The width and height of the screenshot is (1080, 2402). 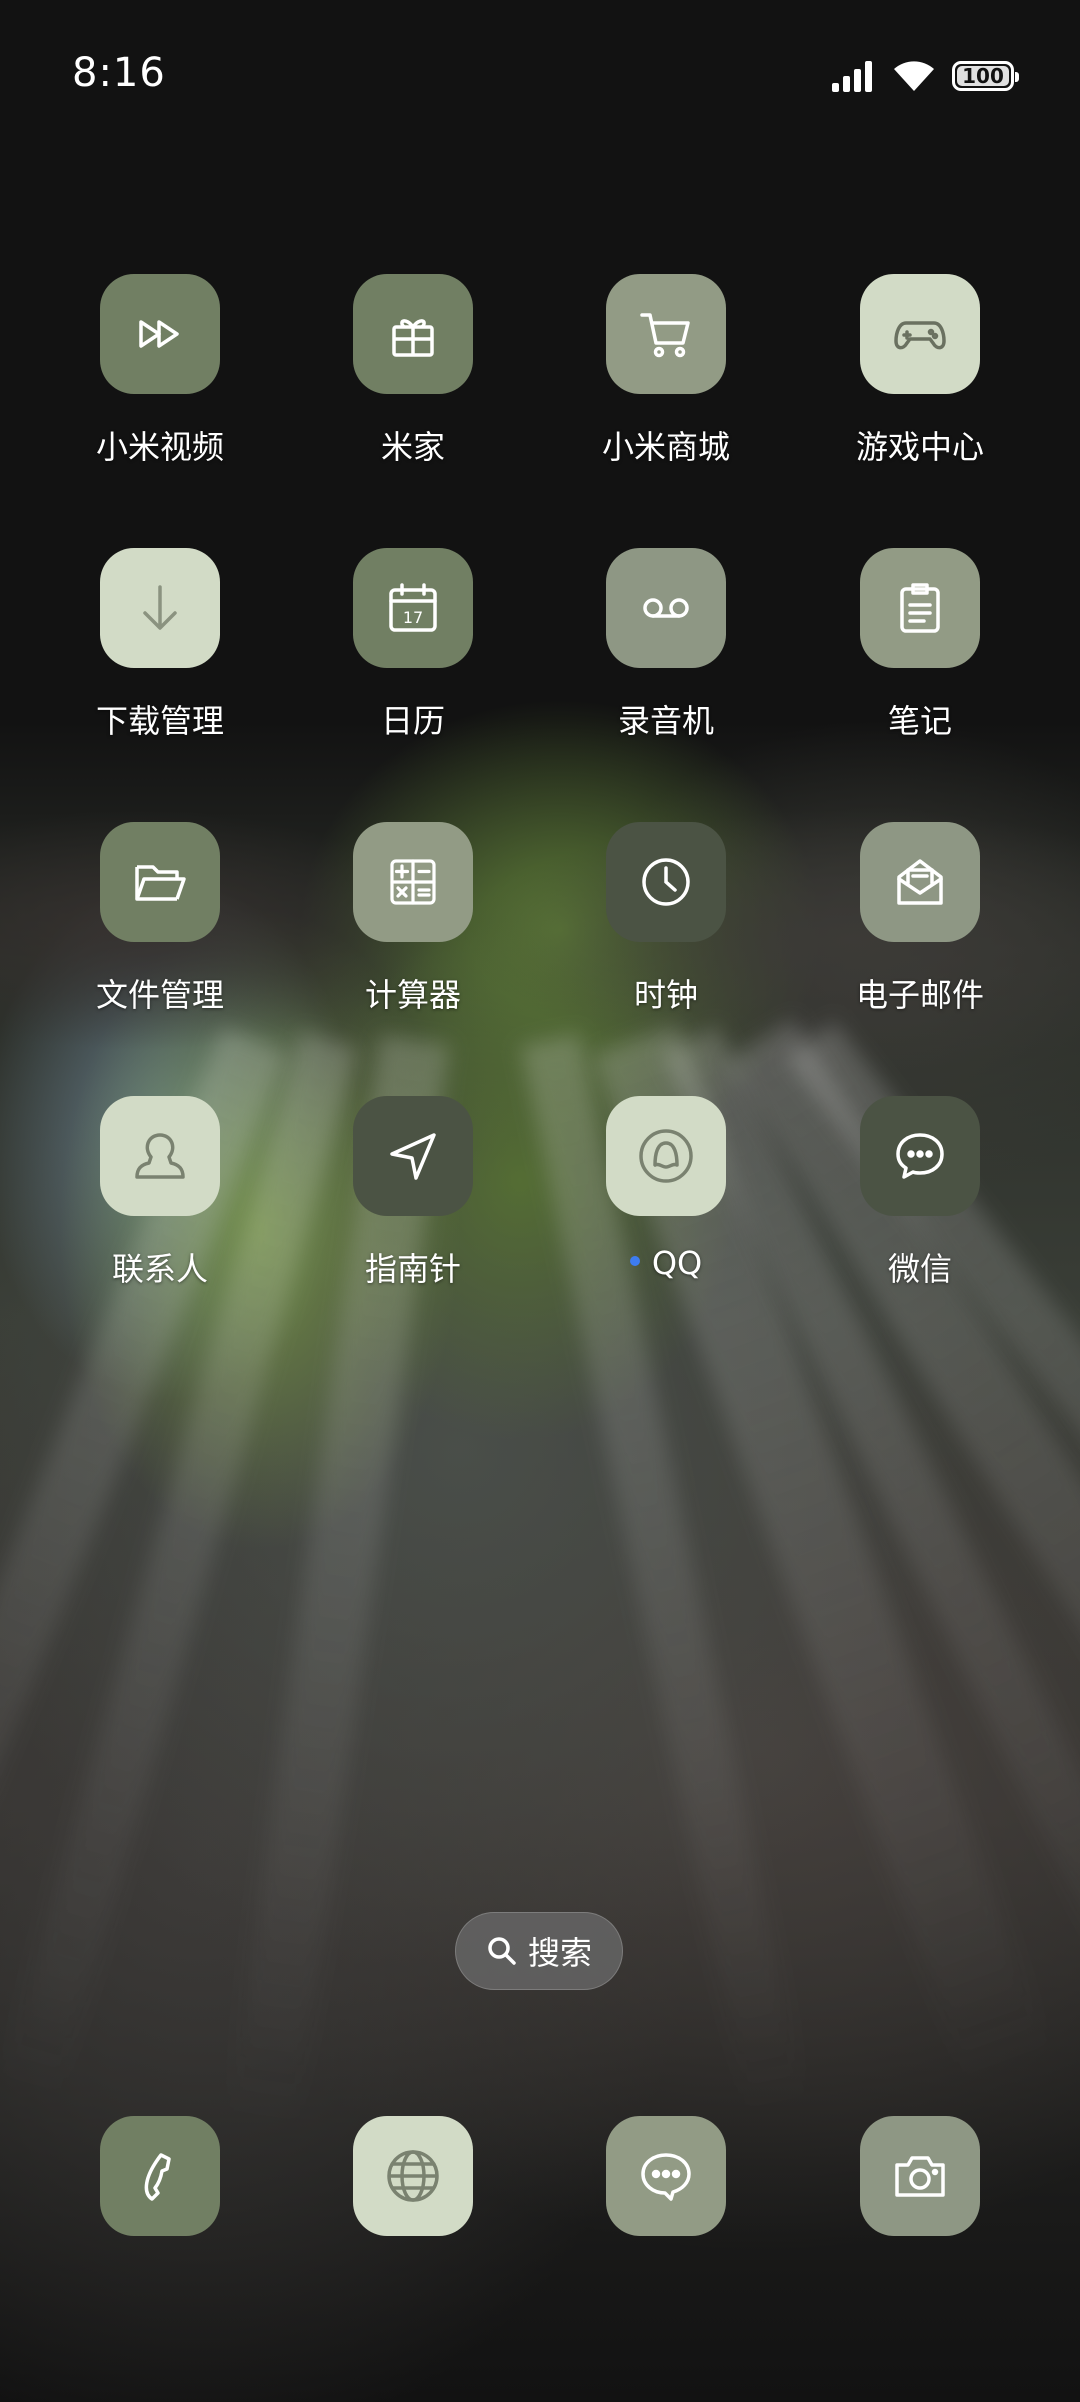 I want to click on app-clock: 时钟, so click(x=666, y=920).